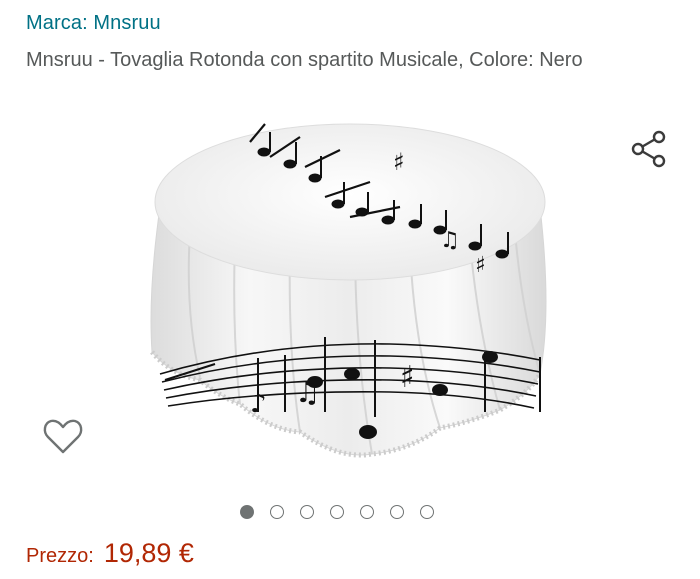  Describe the element at coordinates (649, 149) in the screenshot. I see `share-icon` at that location.